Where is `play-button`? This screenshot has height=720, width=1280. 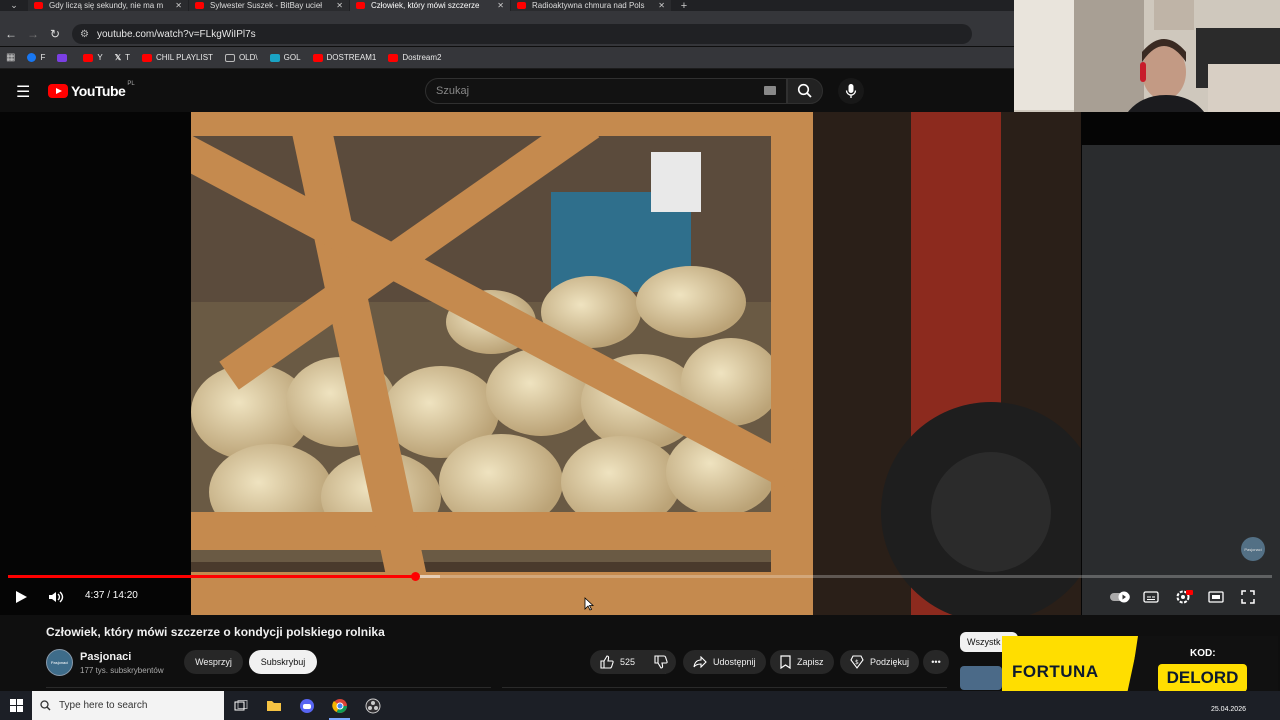
play-button is located at coordinates (21, 597).